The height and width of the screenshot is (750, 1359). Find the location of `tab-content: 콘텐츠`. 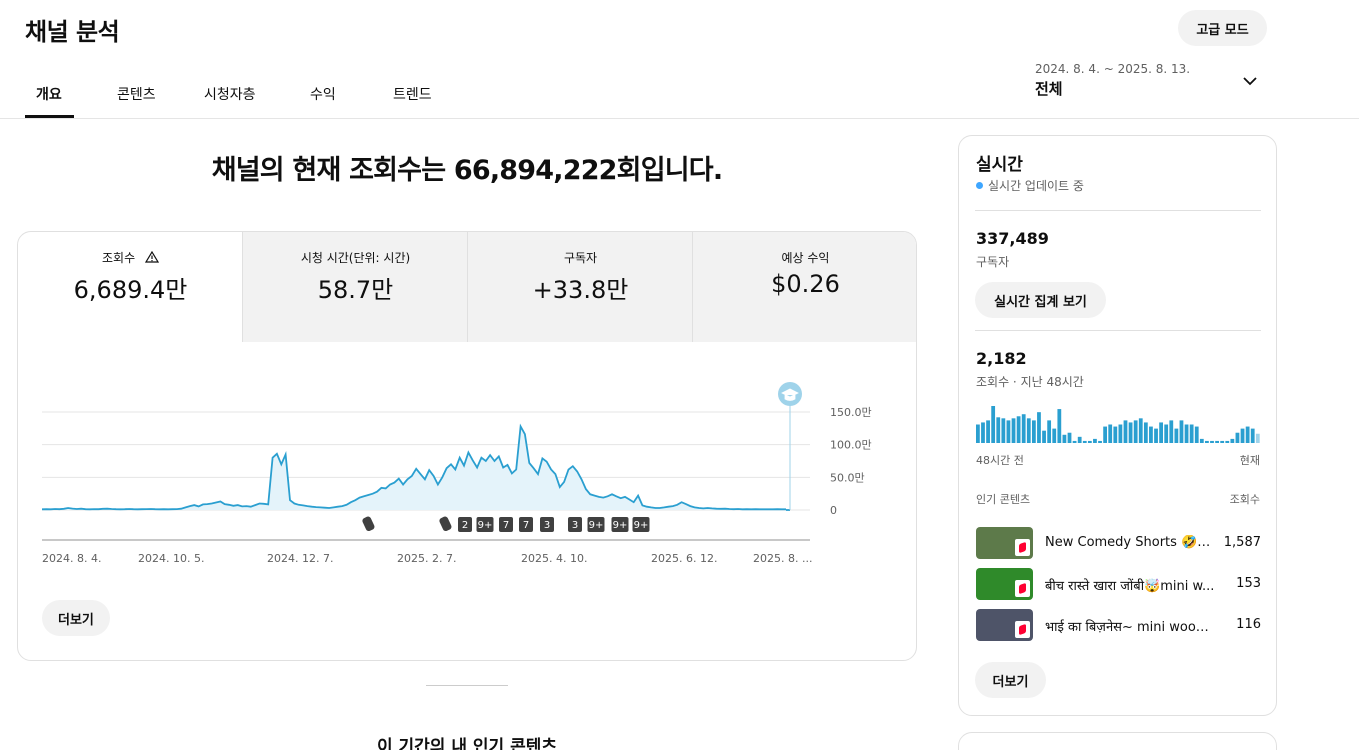

tab-content: 콘텐츠 is located at coordinates (136, 94).